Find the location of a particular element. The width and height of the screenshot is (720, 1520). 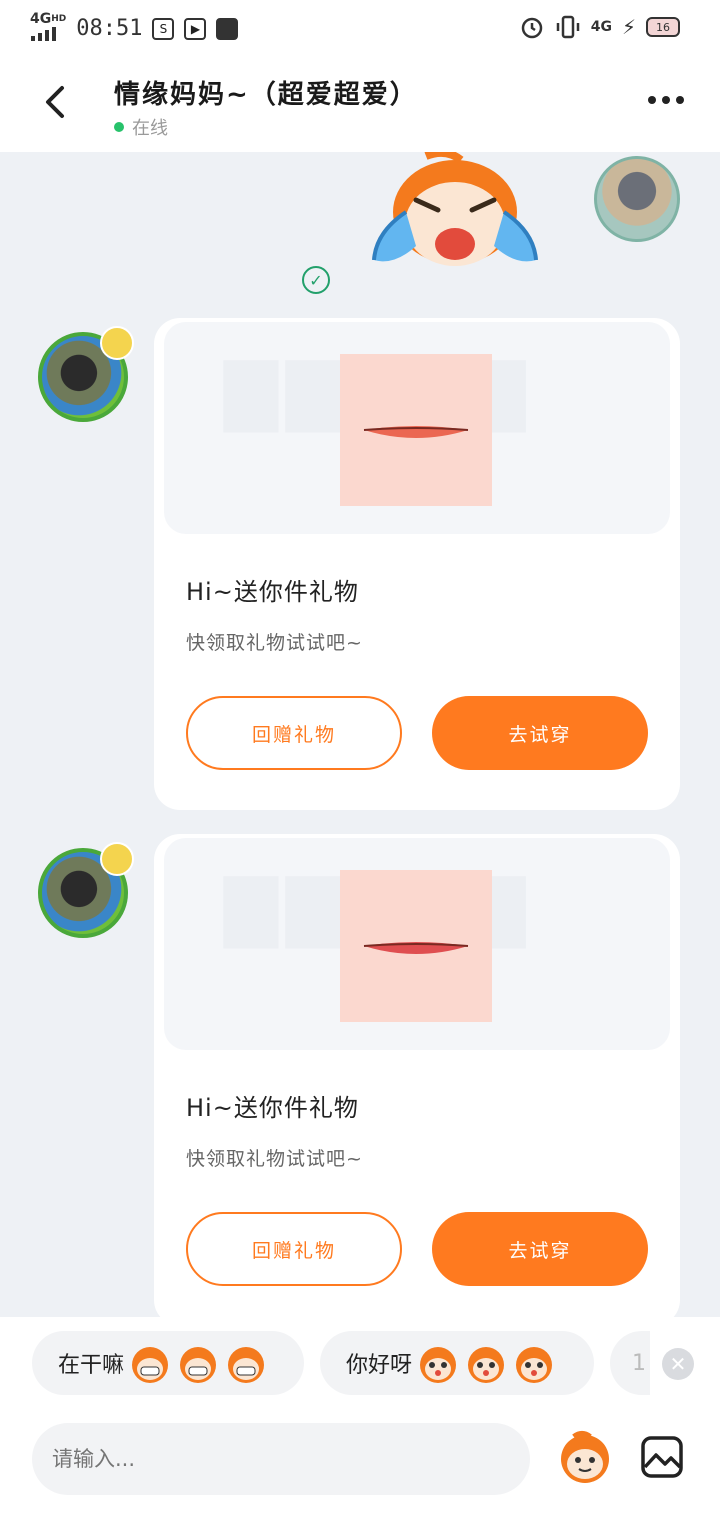

online-status: 在线 is located at coordinates (141, 127).